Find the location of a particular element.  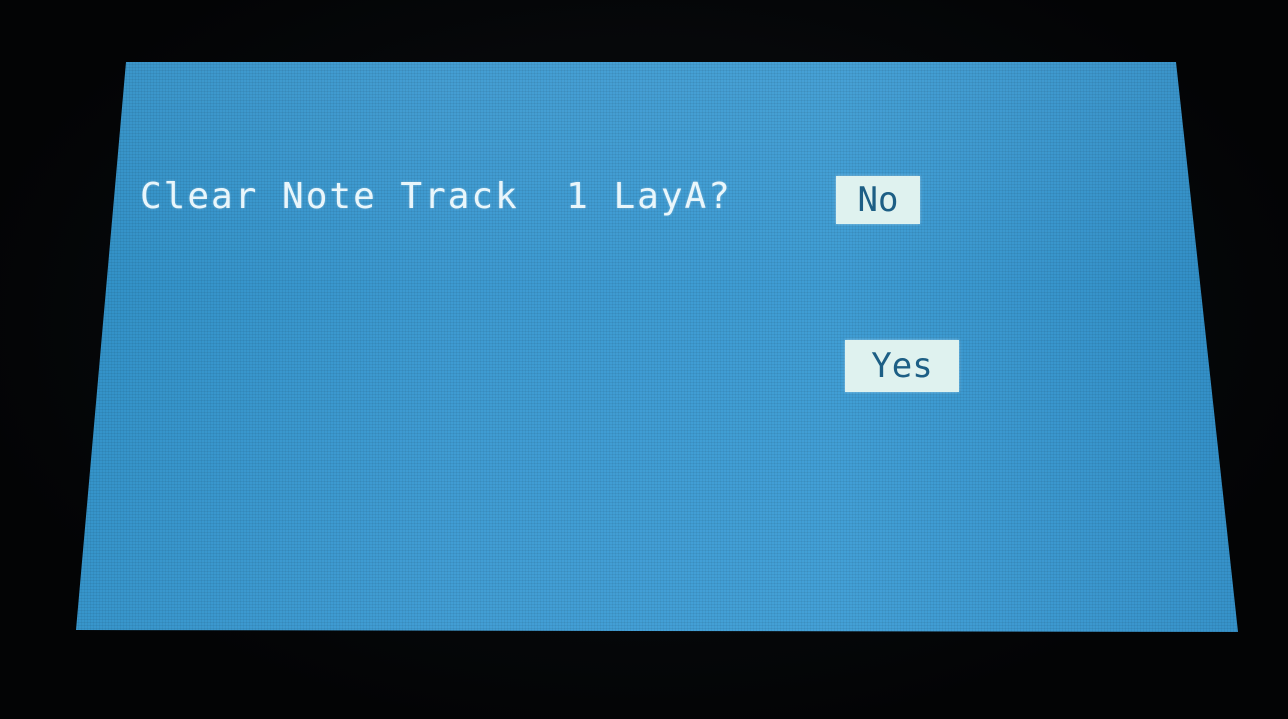

no-button: No is located at coordinates (878, 200).